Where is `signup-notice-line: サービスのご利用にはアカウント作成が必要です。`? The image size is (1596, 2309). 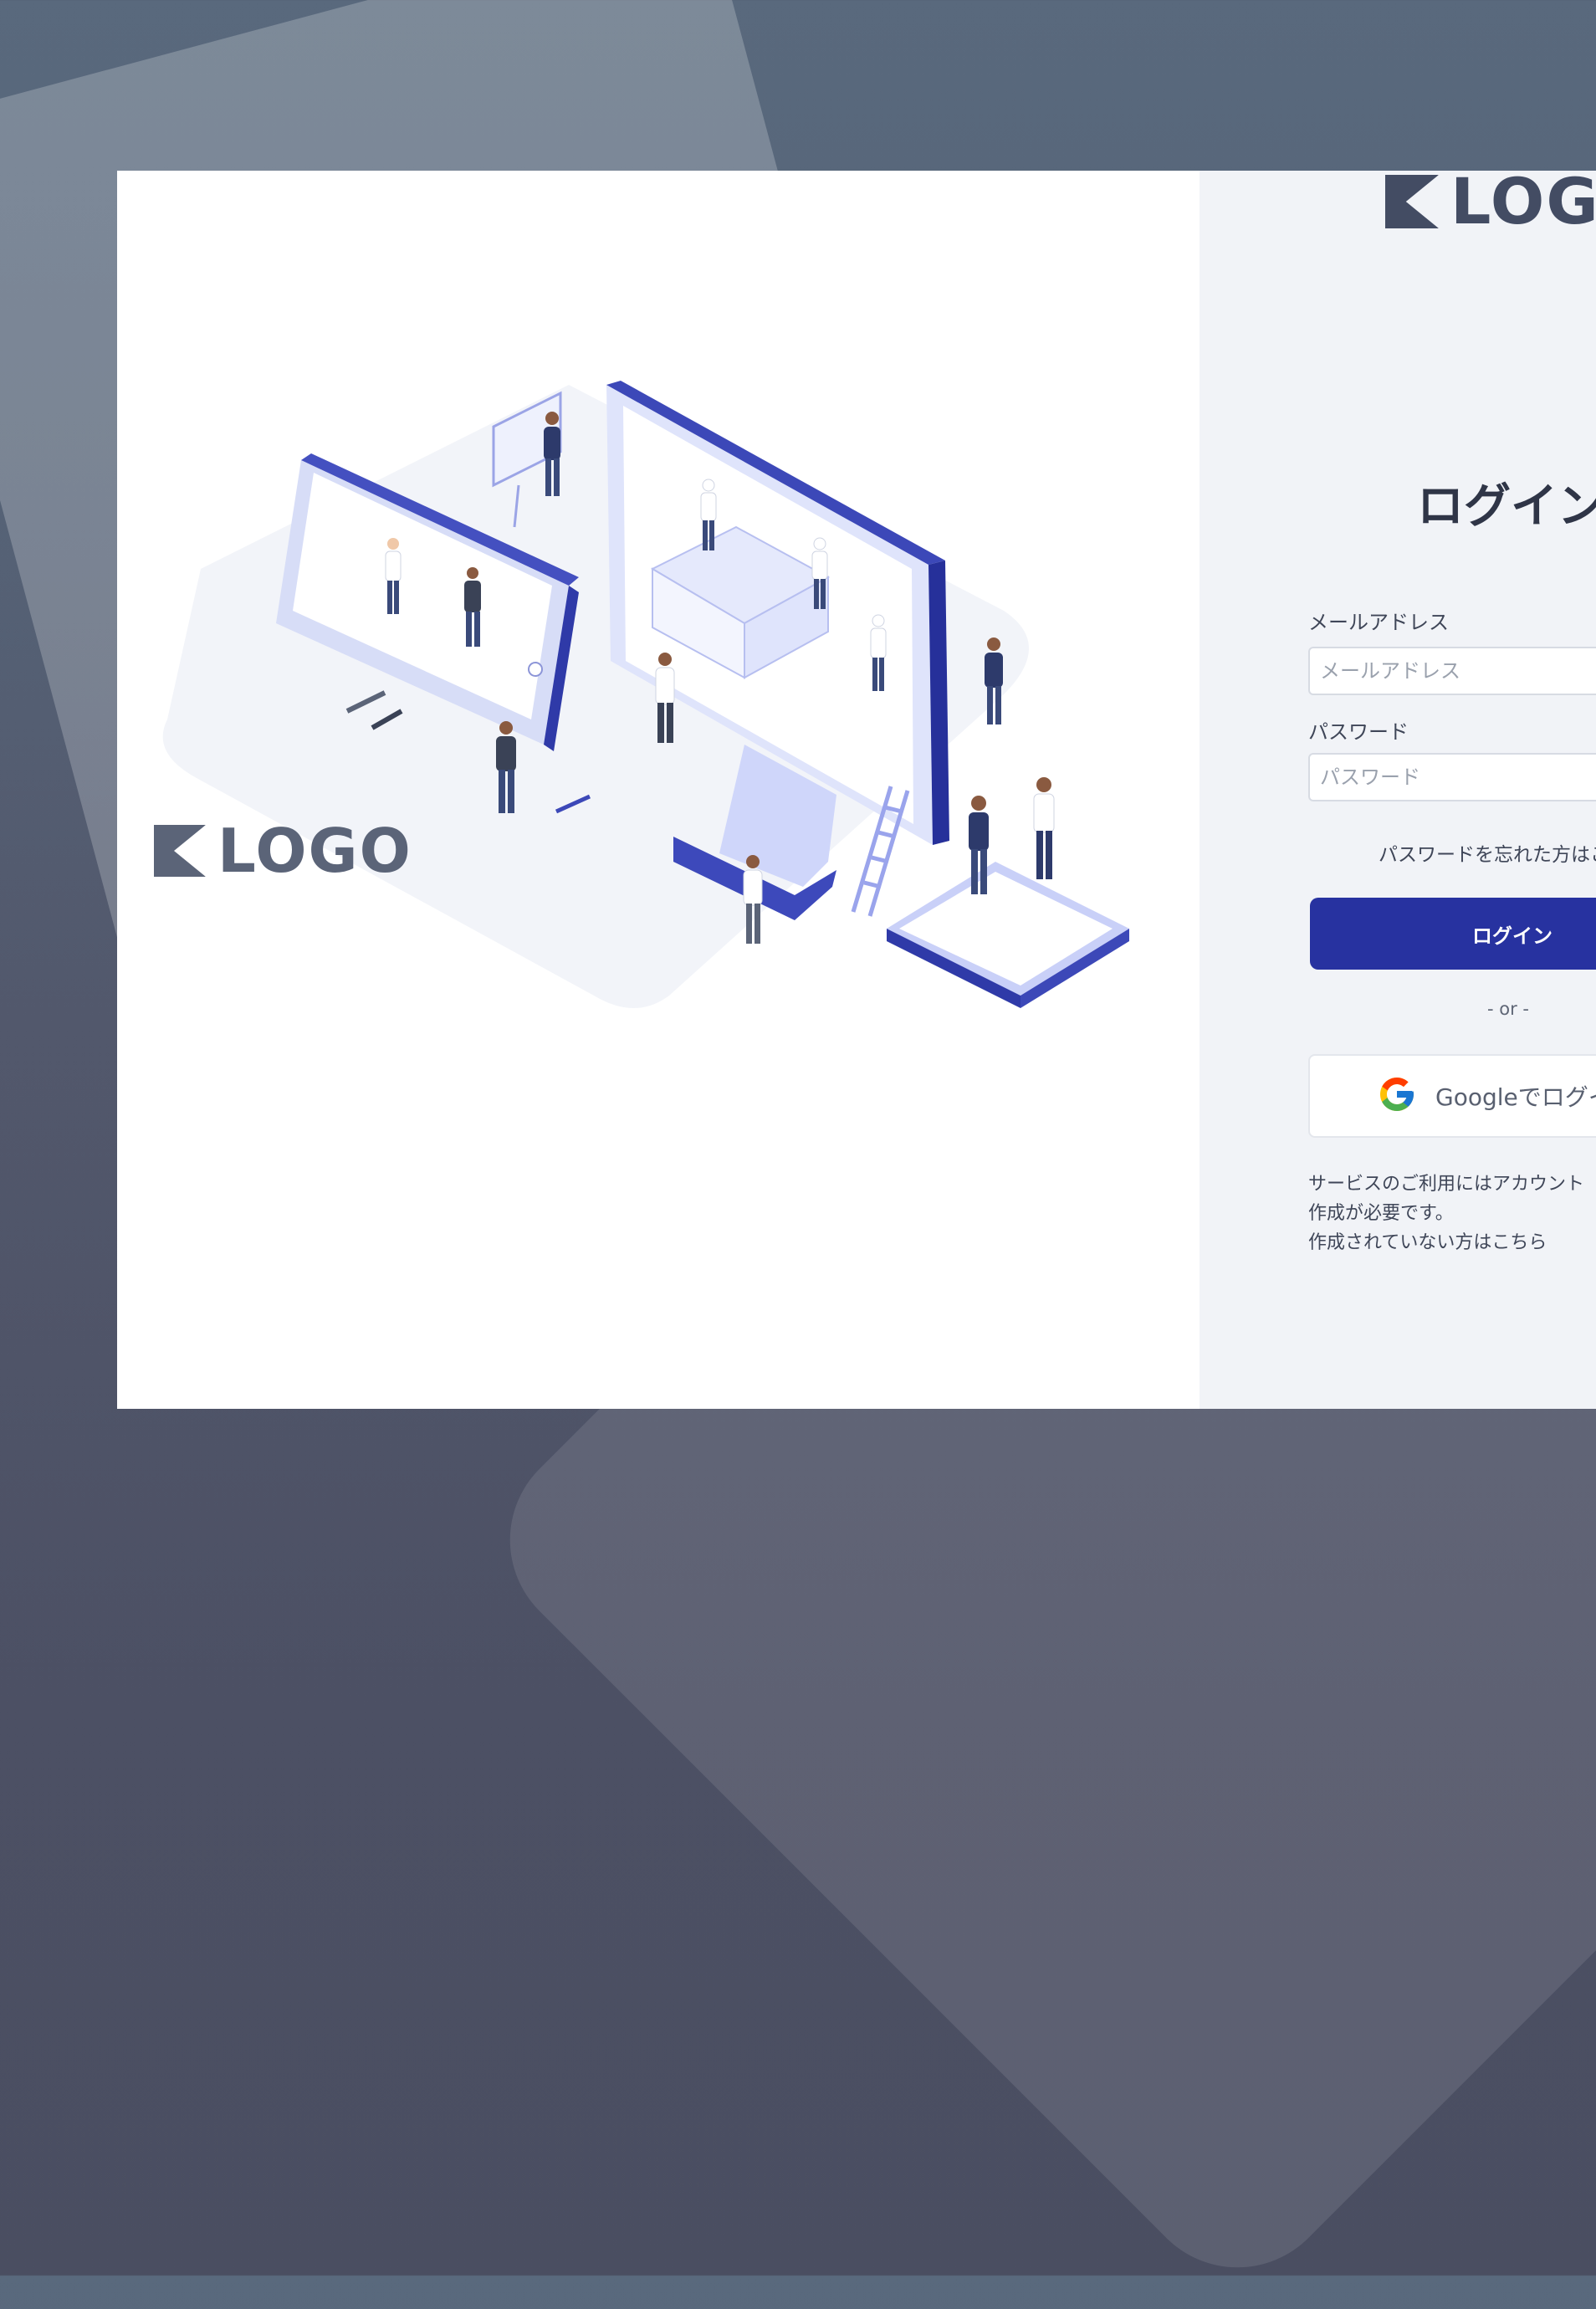 signup-notice-line: サービスのご利用にはアカウント作成が必要です。 is located at coordinates (1447, 1199).